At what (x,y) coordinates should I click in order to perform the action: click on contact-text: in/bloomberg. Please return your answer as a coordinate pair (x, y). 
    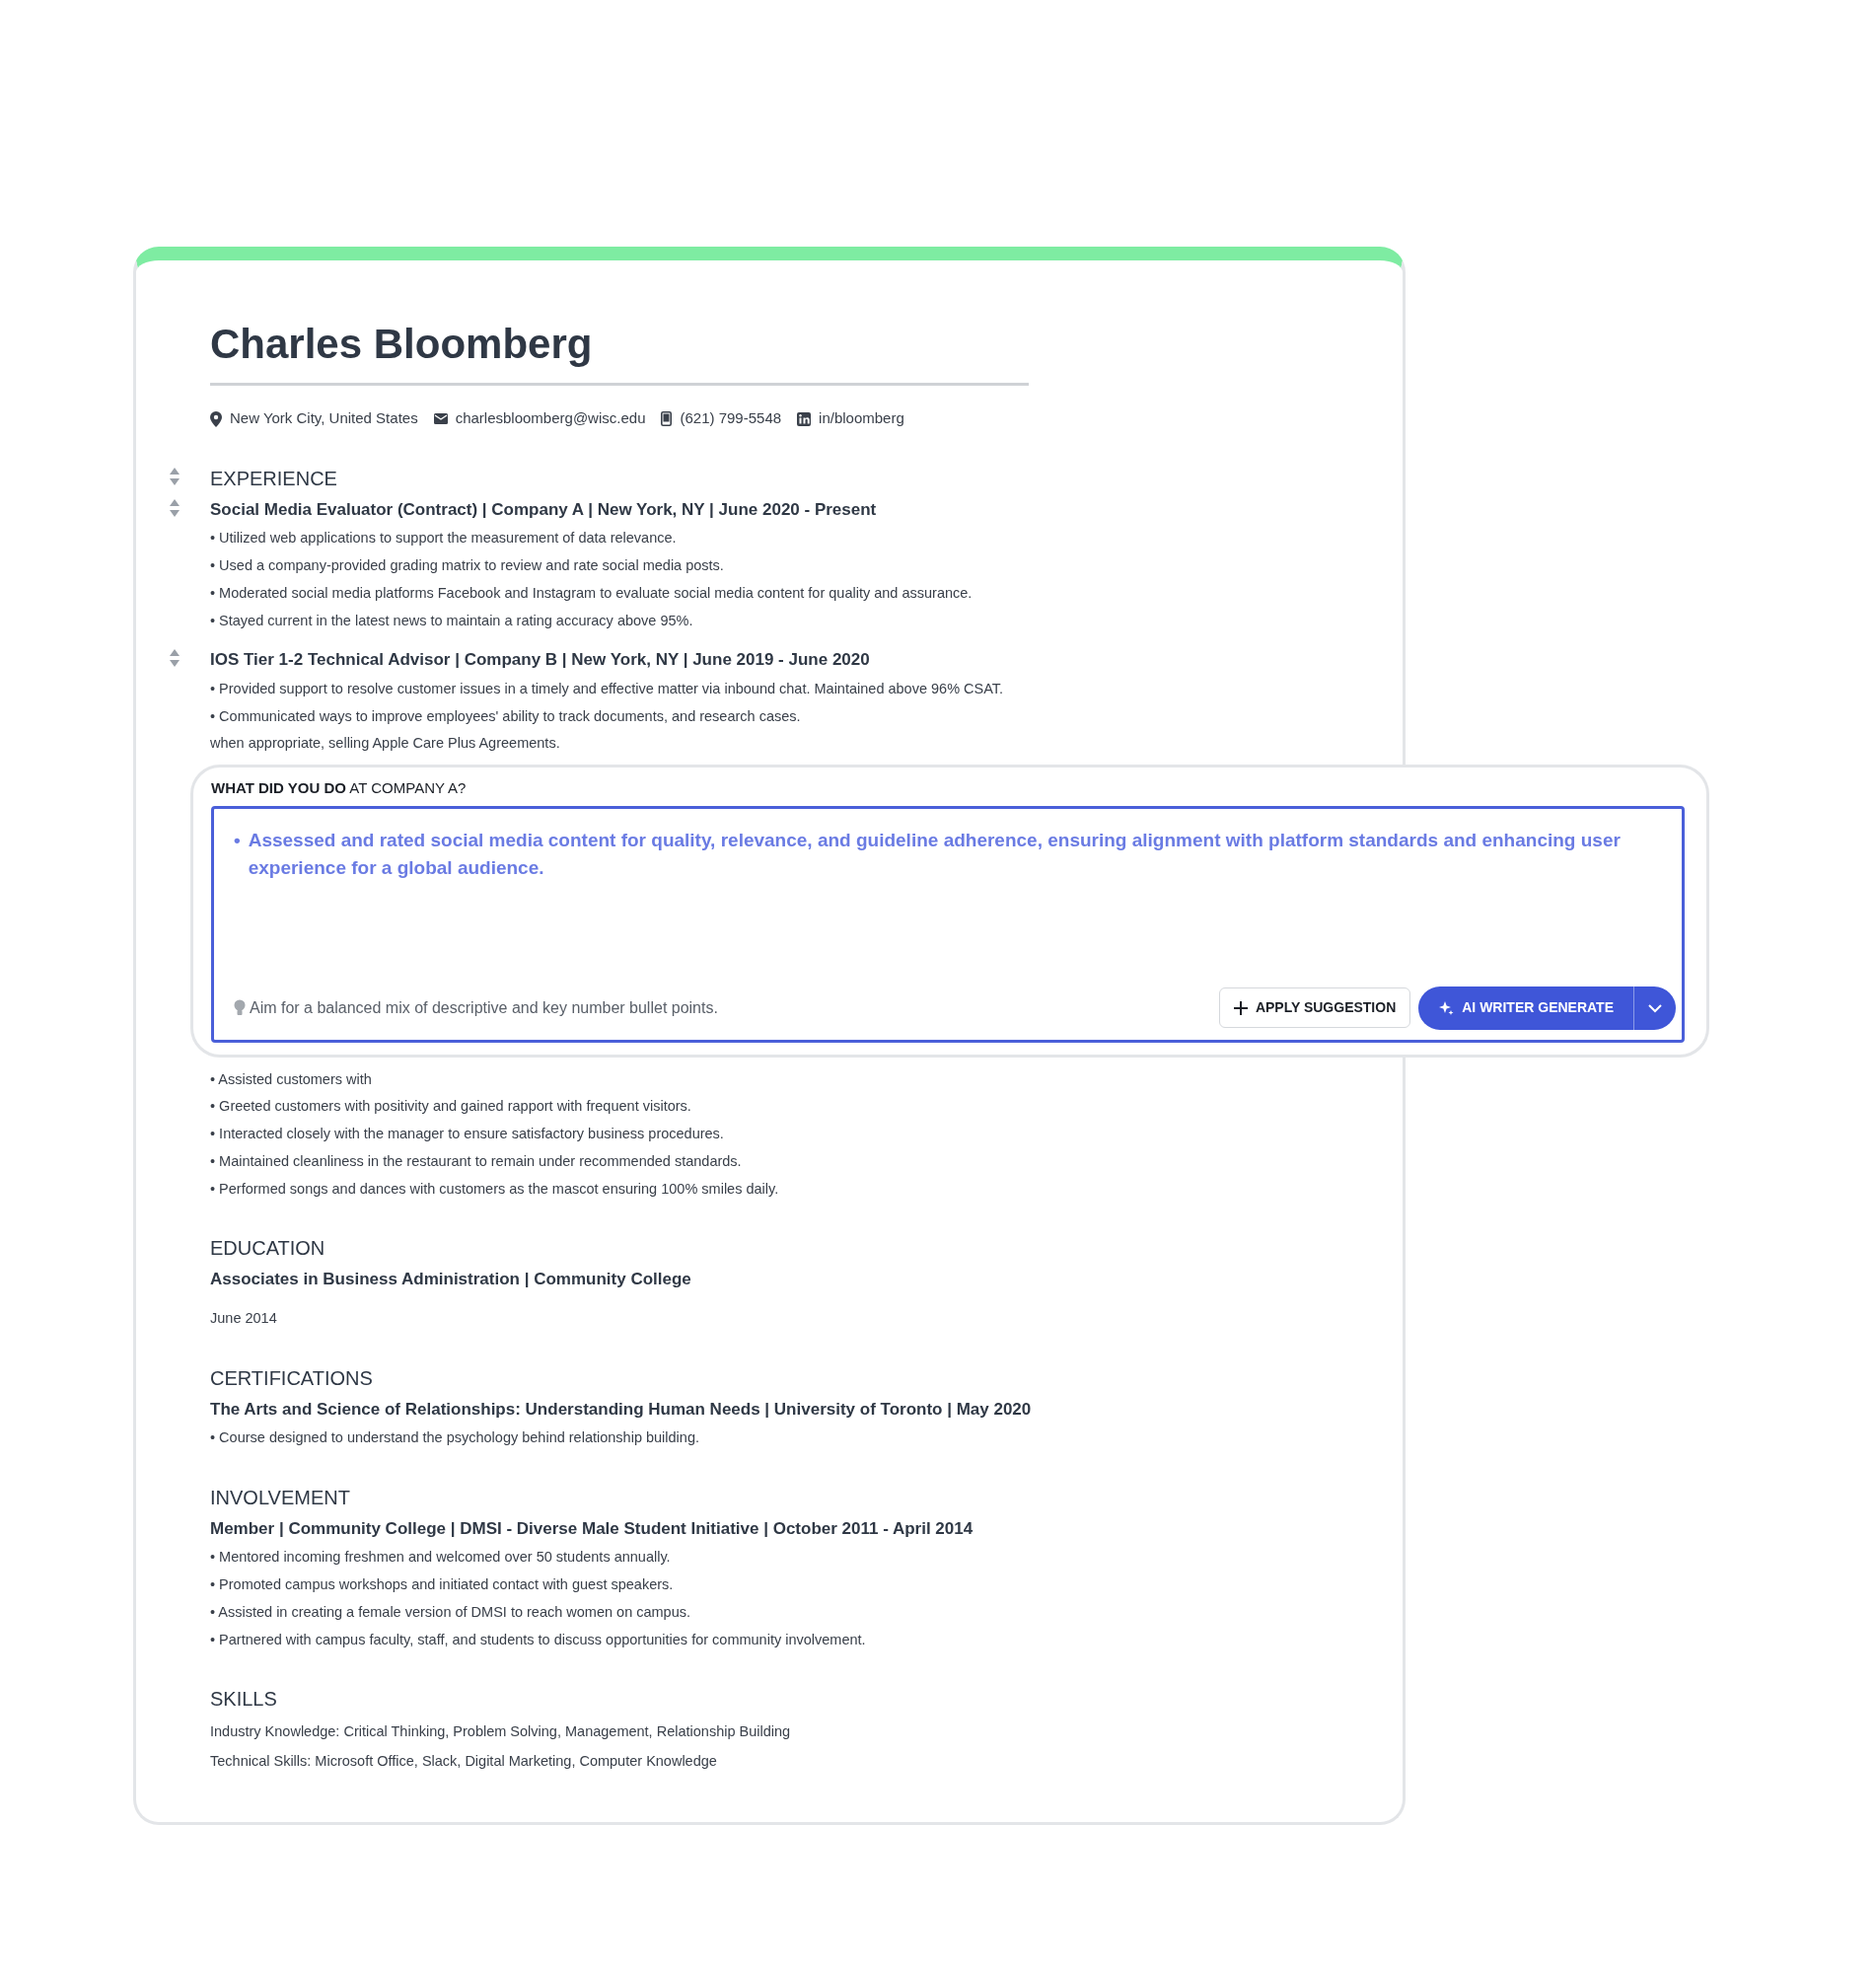
    Looking at the image, I should click on (861, 419).